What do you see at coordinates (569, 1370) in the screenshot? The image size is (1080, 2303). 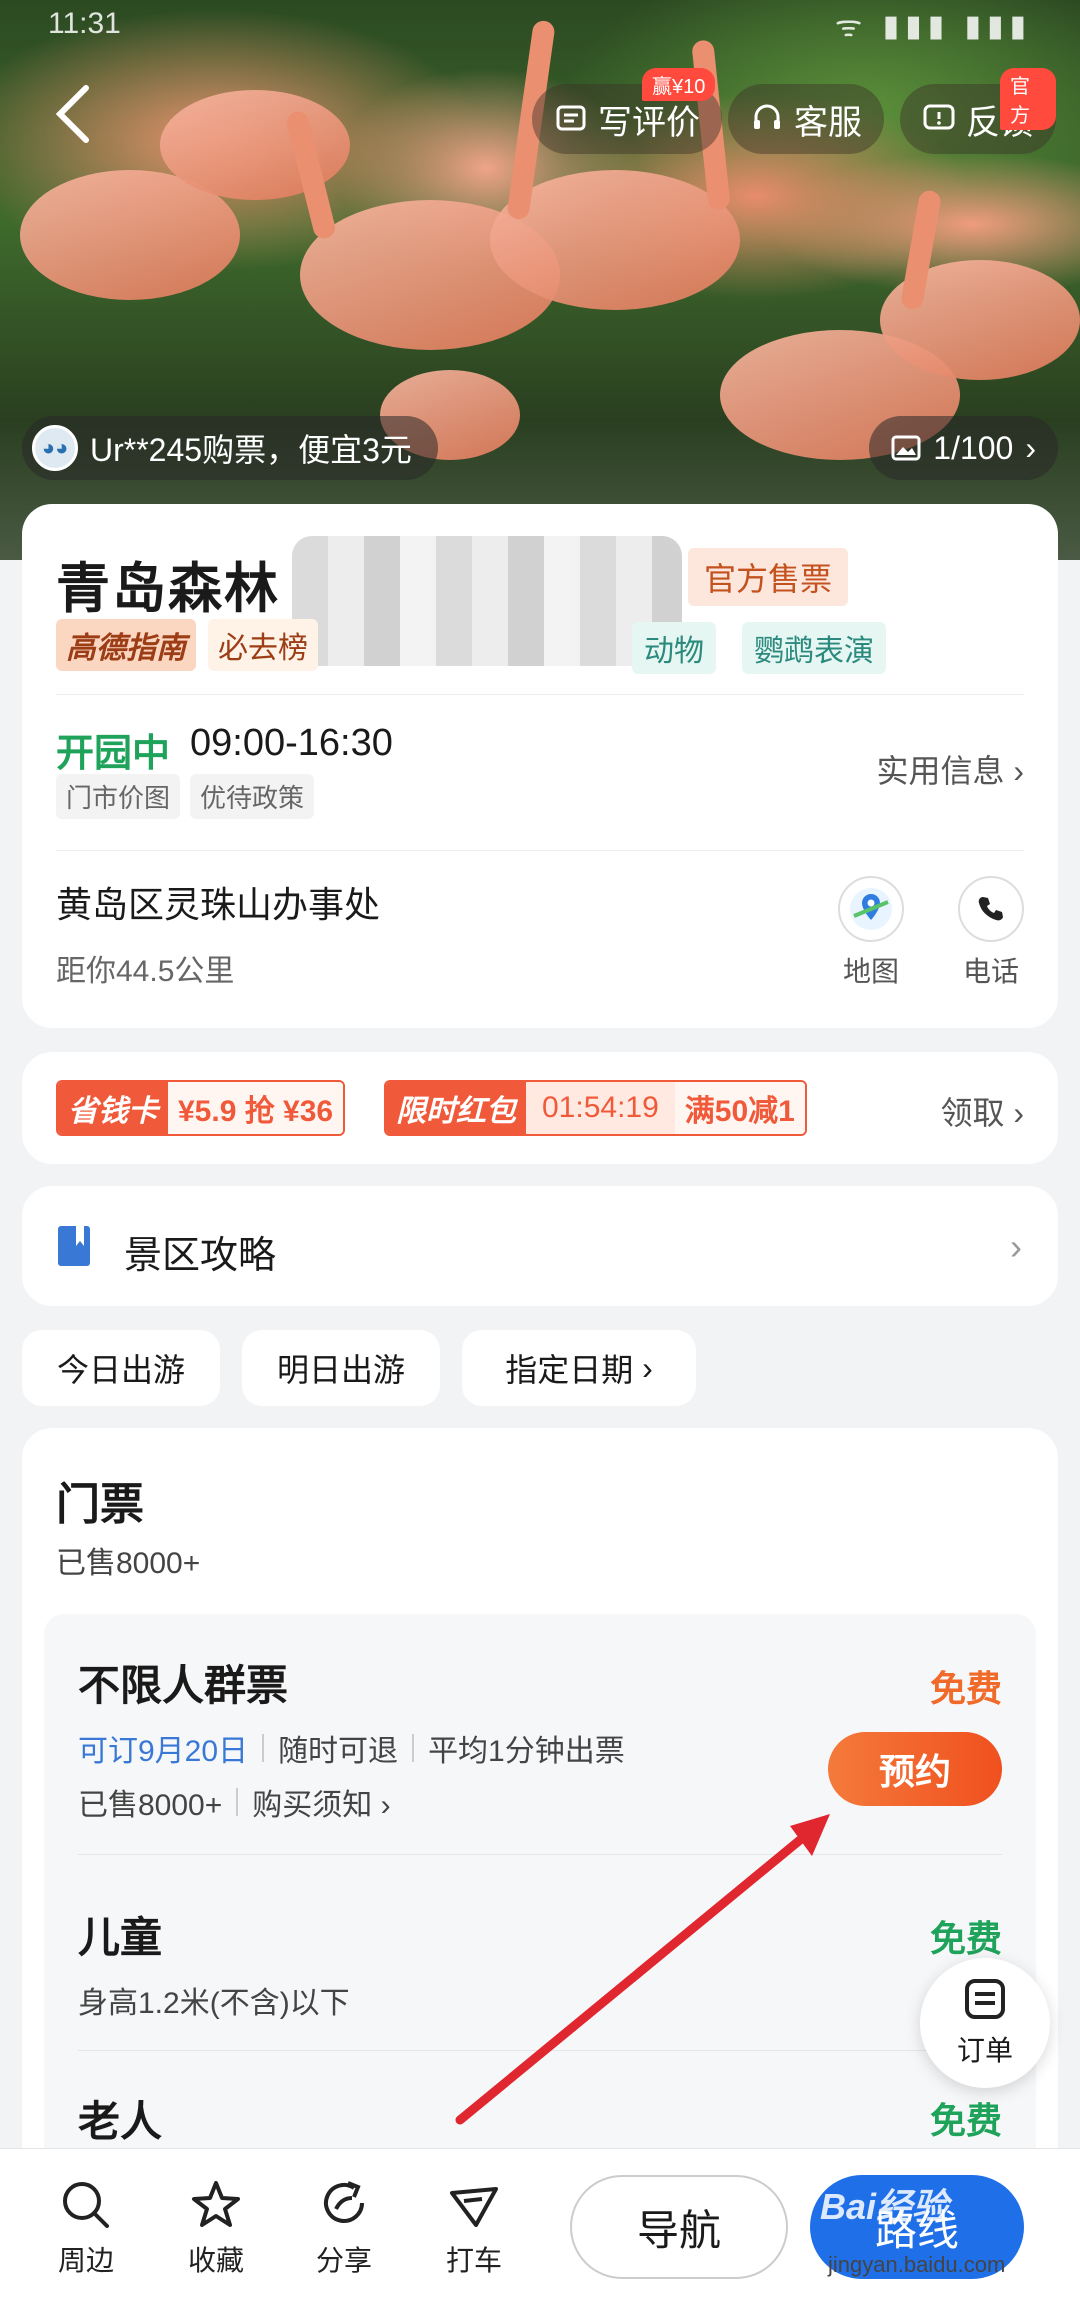 I see `pick-date-label: 指定日期` at bounding box center [569, 1370].